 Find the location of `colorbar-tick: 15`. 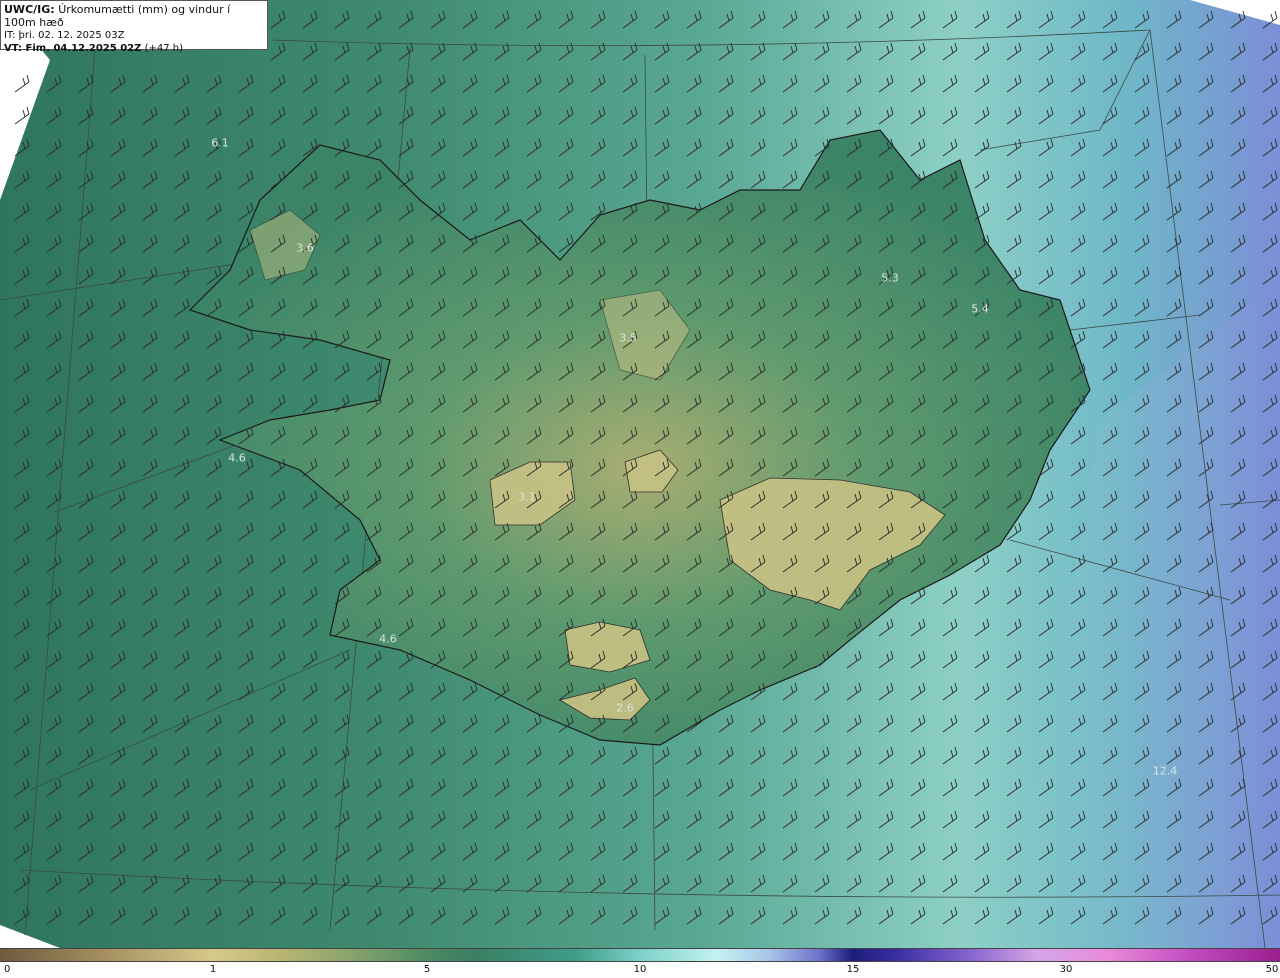

colorbar-tick: 15 is located at coordinates (853, 969).